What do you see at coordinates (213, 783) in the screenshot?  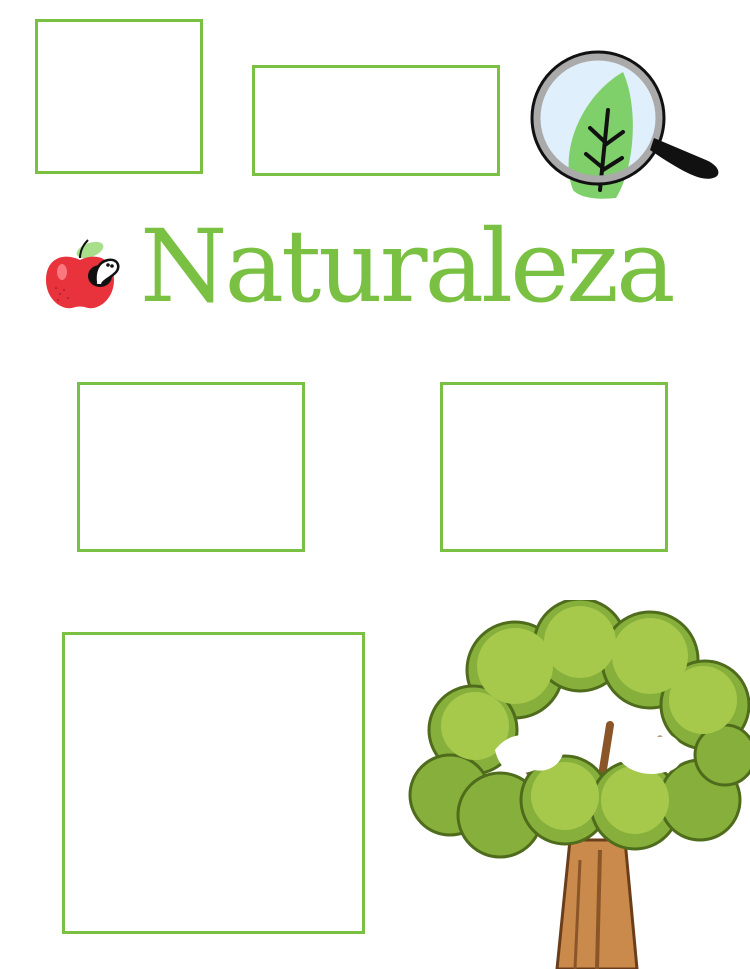 I see `empty-frame-bottom-left` at bounding box center [213, 783].